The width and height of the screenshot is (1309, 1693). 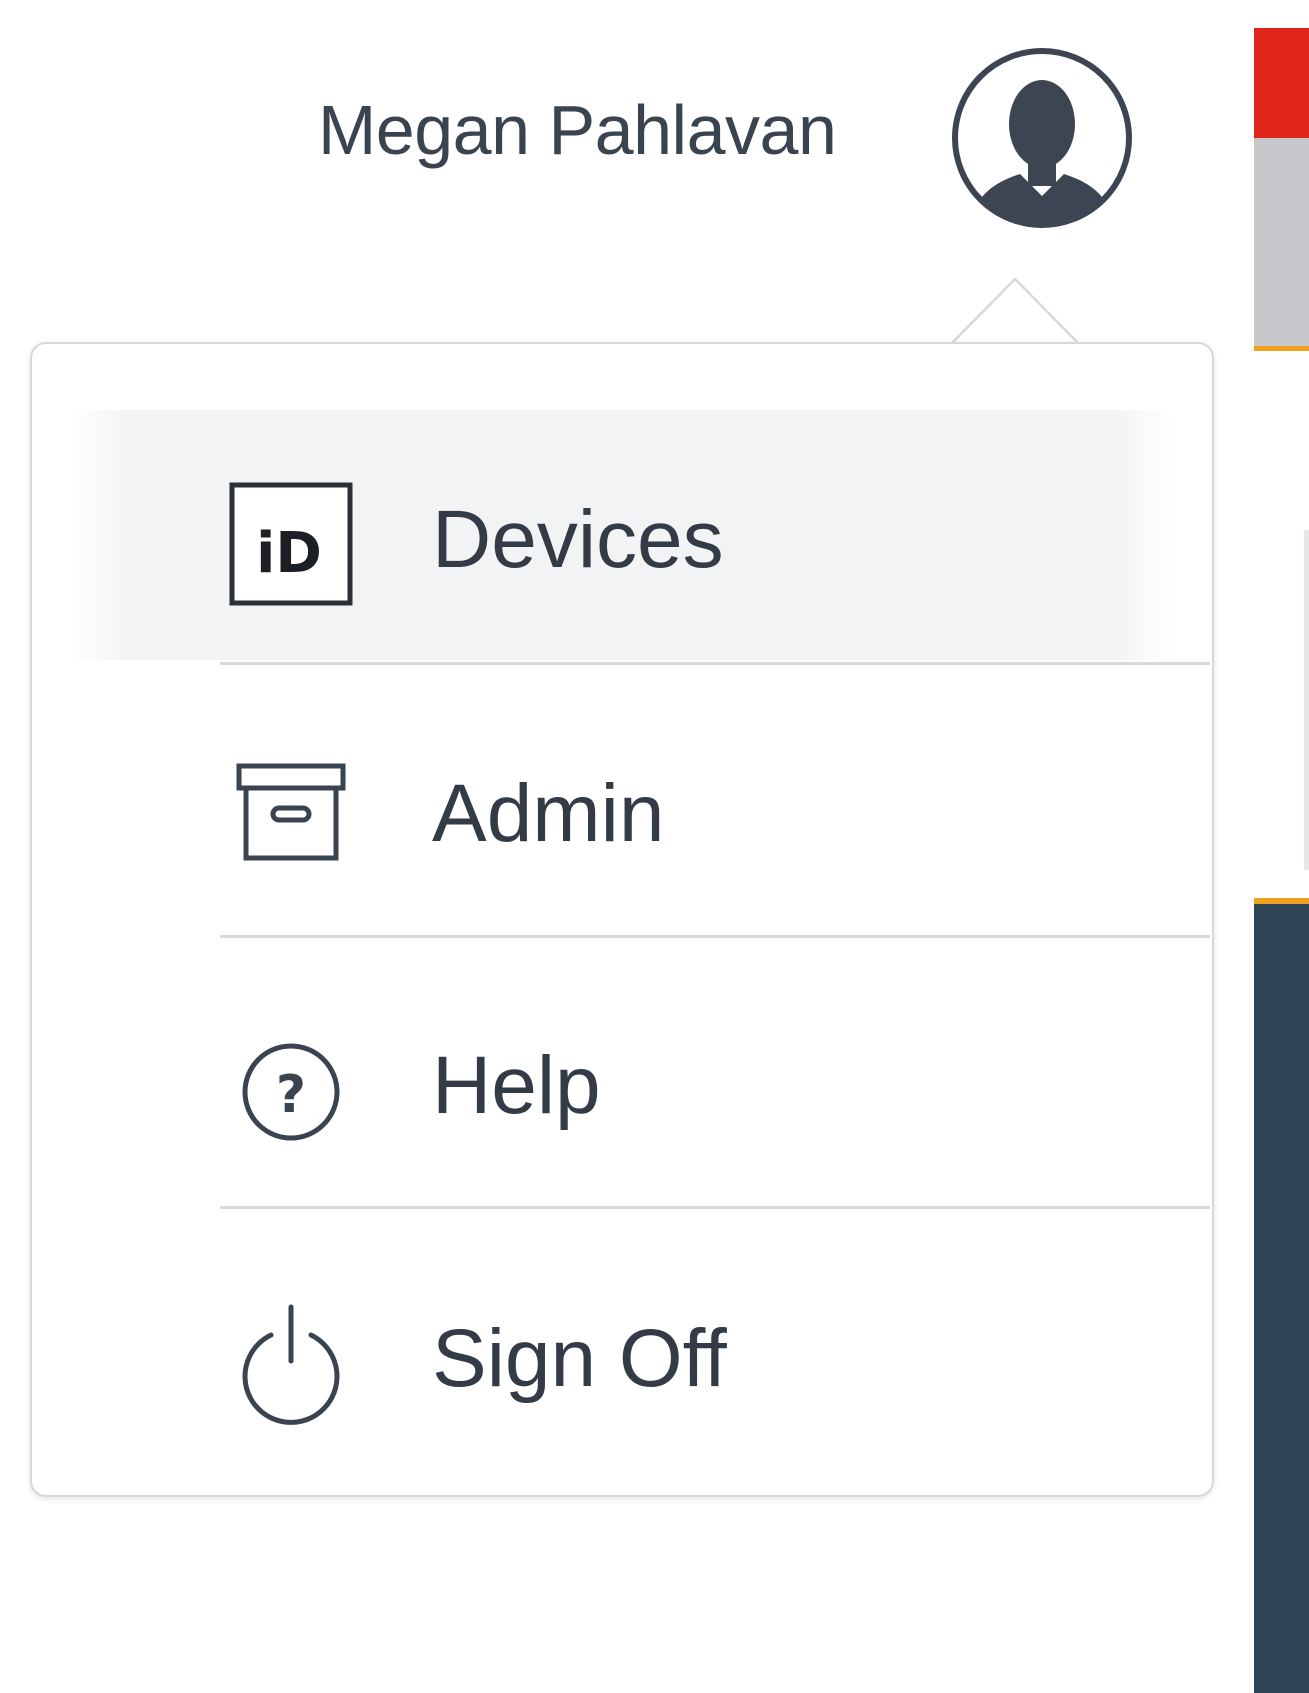 I want to click on menu-item-devices: iD Devices, so click(x=622, y=535).